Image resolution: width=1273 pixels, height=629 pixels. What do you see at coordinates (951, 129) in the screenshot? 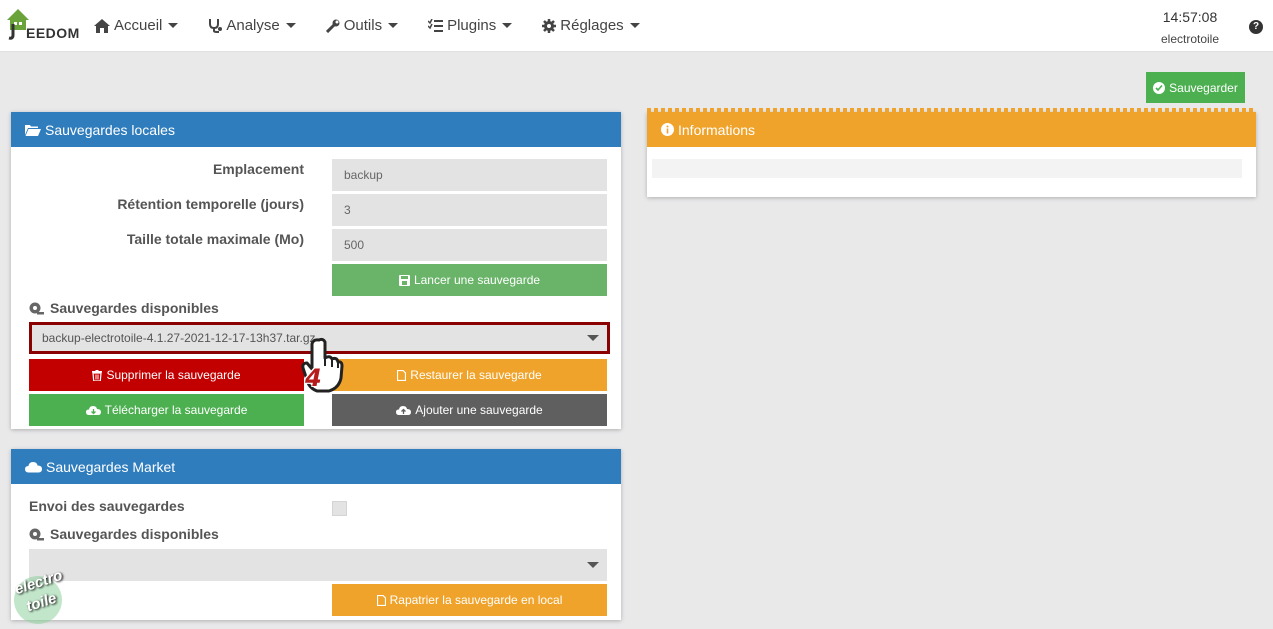
I see `informations-heading: Informations` at bounding box center [951, 129].